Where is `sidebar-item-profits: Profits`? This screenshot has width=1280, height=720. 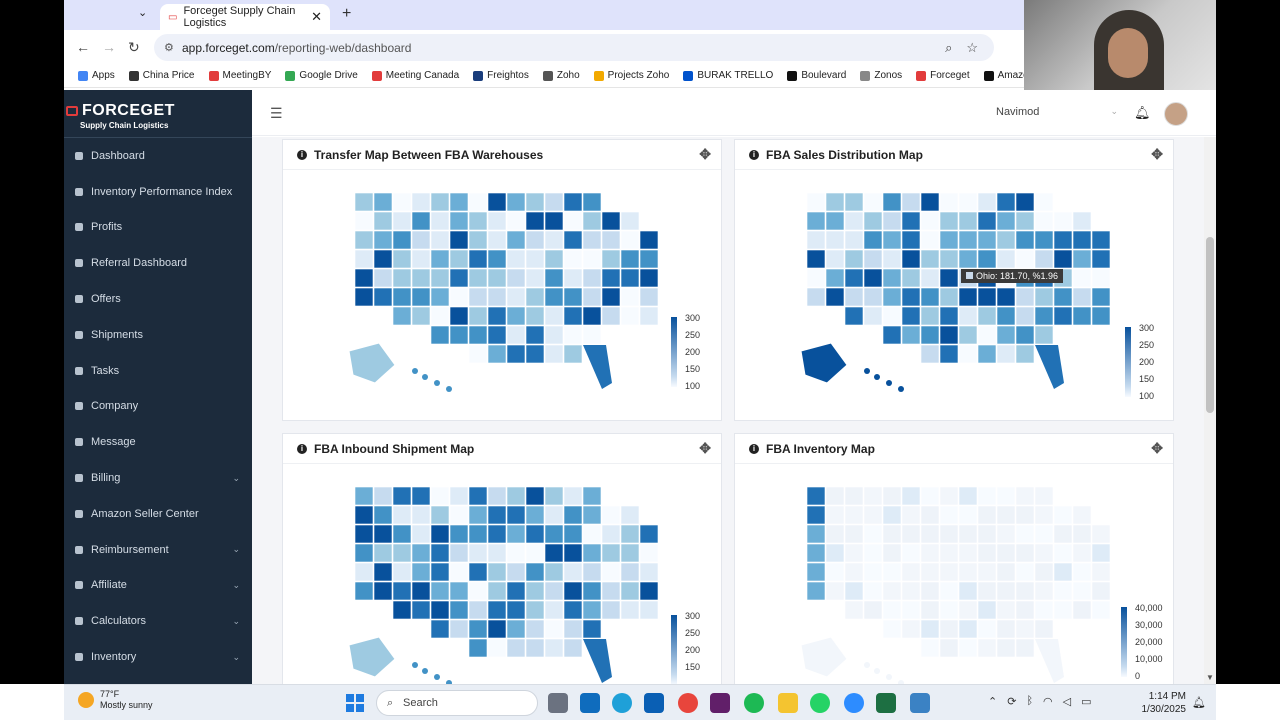 sidebar-item-profits: Profits is located at coordinates (158, 228).